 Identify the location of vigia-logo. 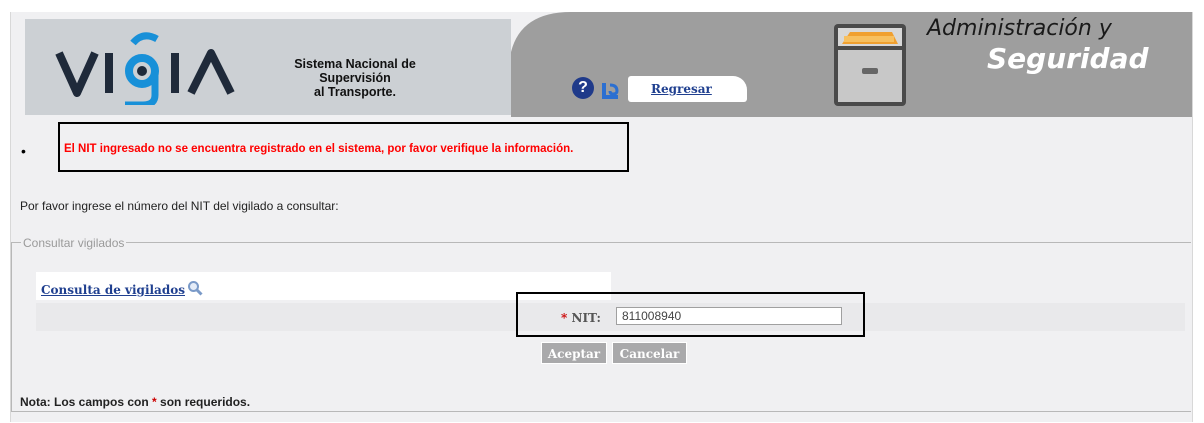
(145, 68).